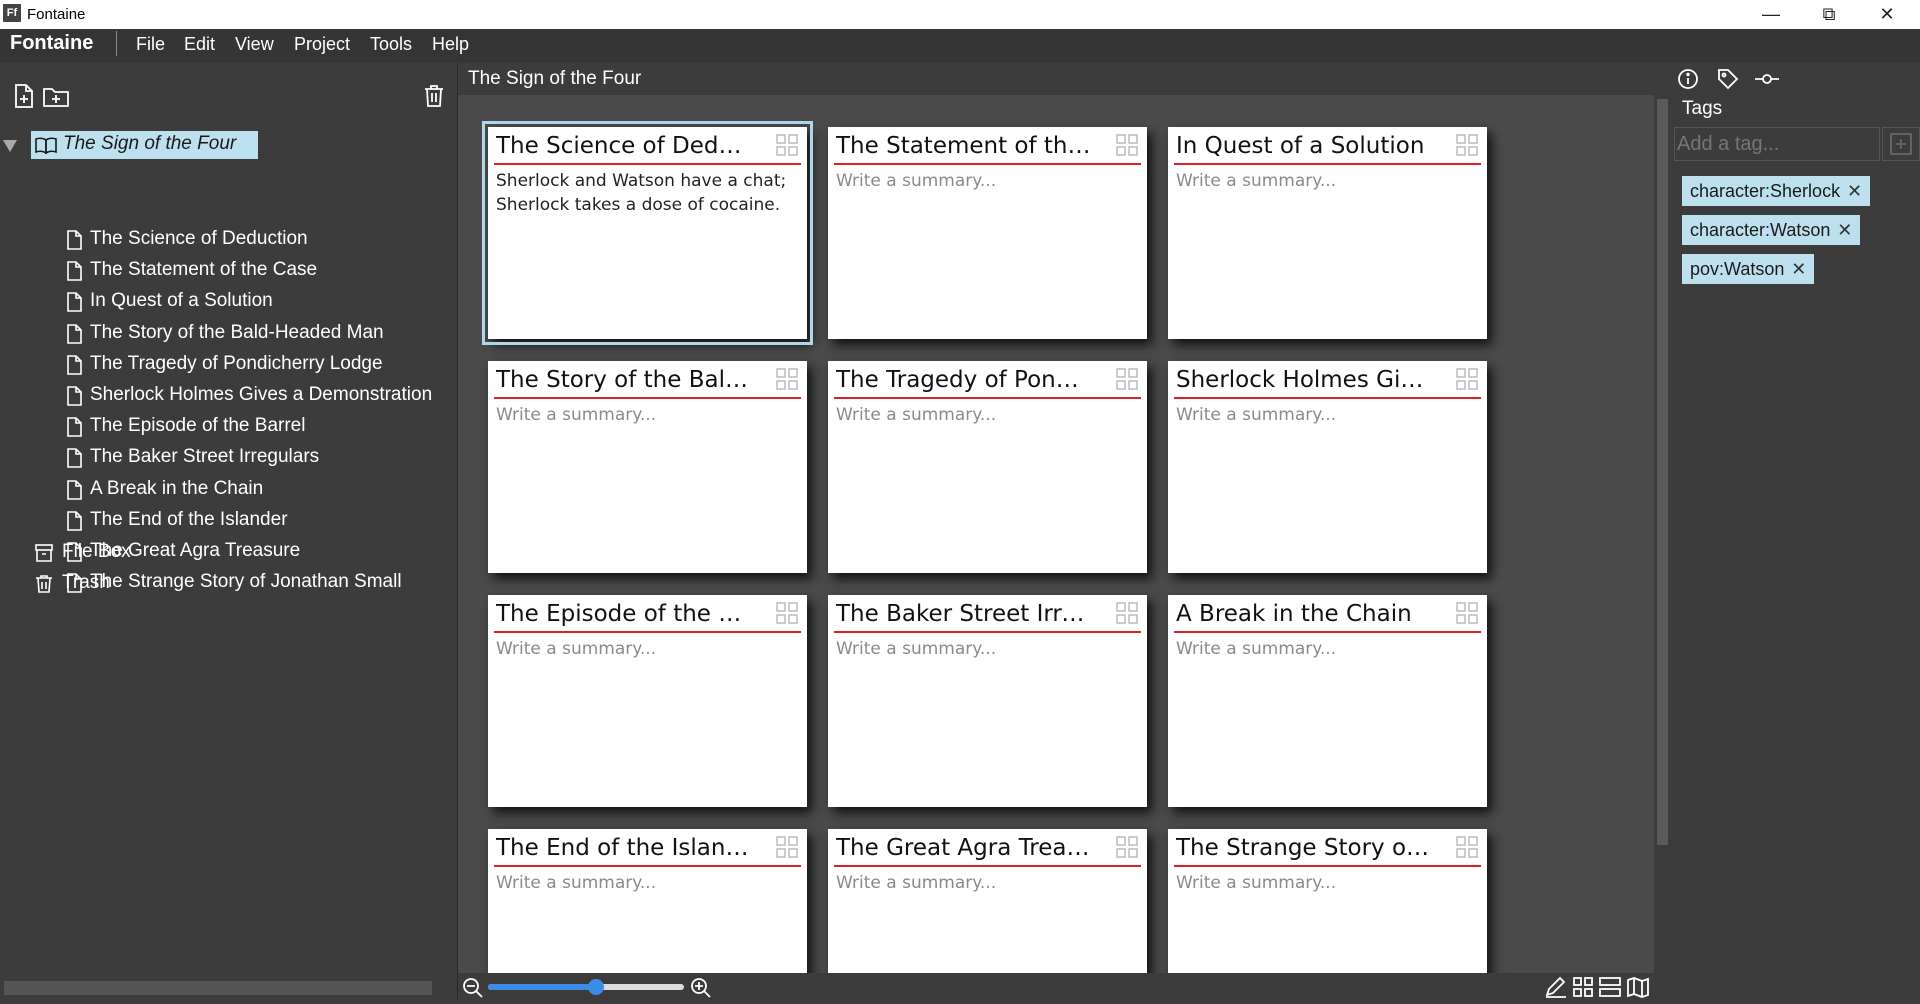  What do you see at coordinates (1748, 269) in the screenshot?
I see `tag-chip: pov:Watson ✕` at bounding box center [1748, 269].